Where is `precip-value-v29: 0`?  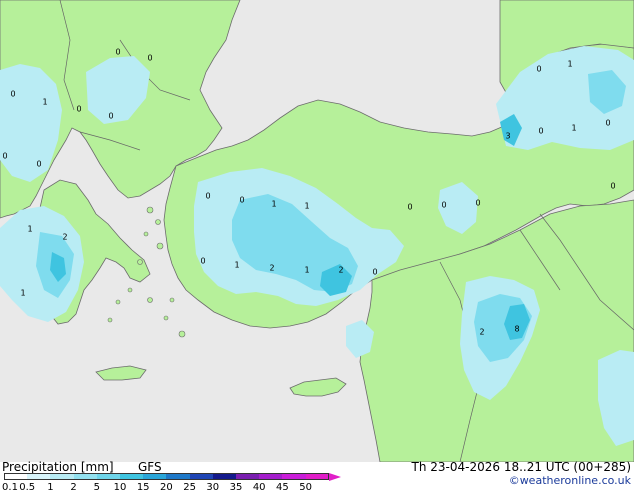 precip-value-v29: 0 is located at coordinates (541, 131).